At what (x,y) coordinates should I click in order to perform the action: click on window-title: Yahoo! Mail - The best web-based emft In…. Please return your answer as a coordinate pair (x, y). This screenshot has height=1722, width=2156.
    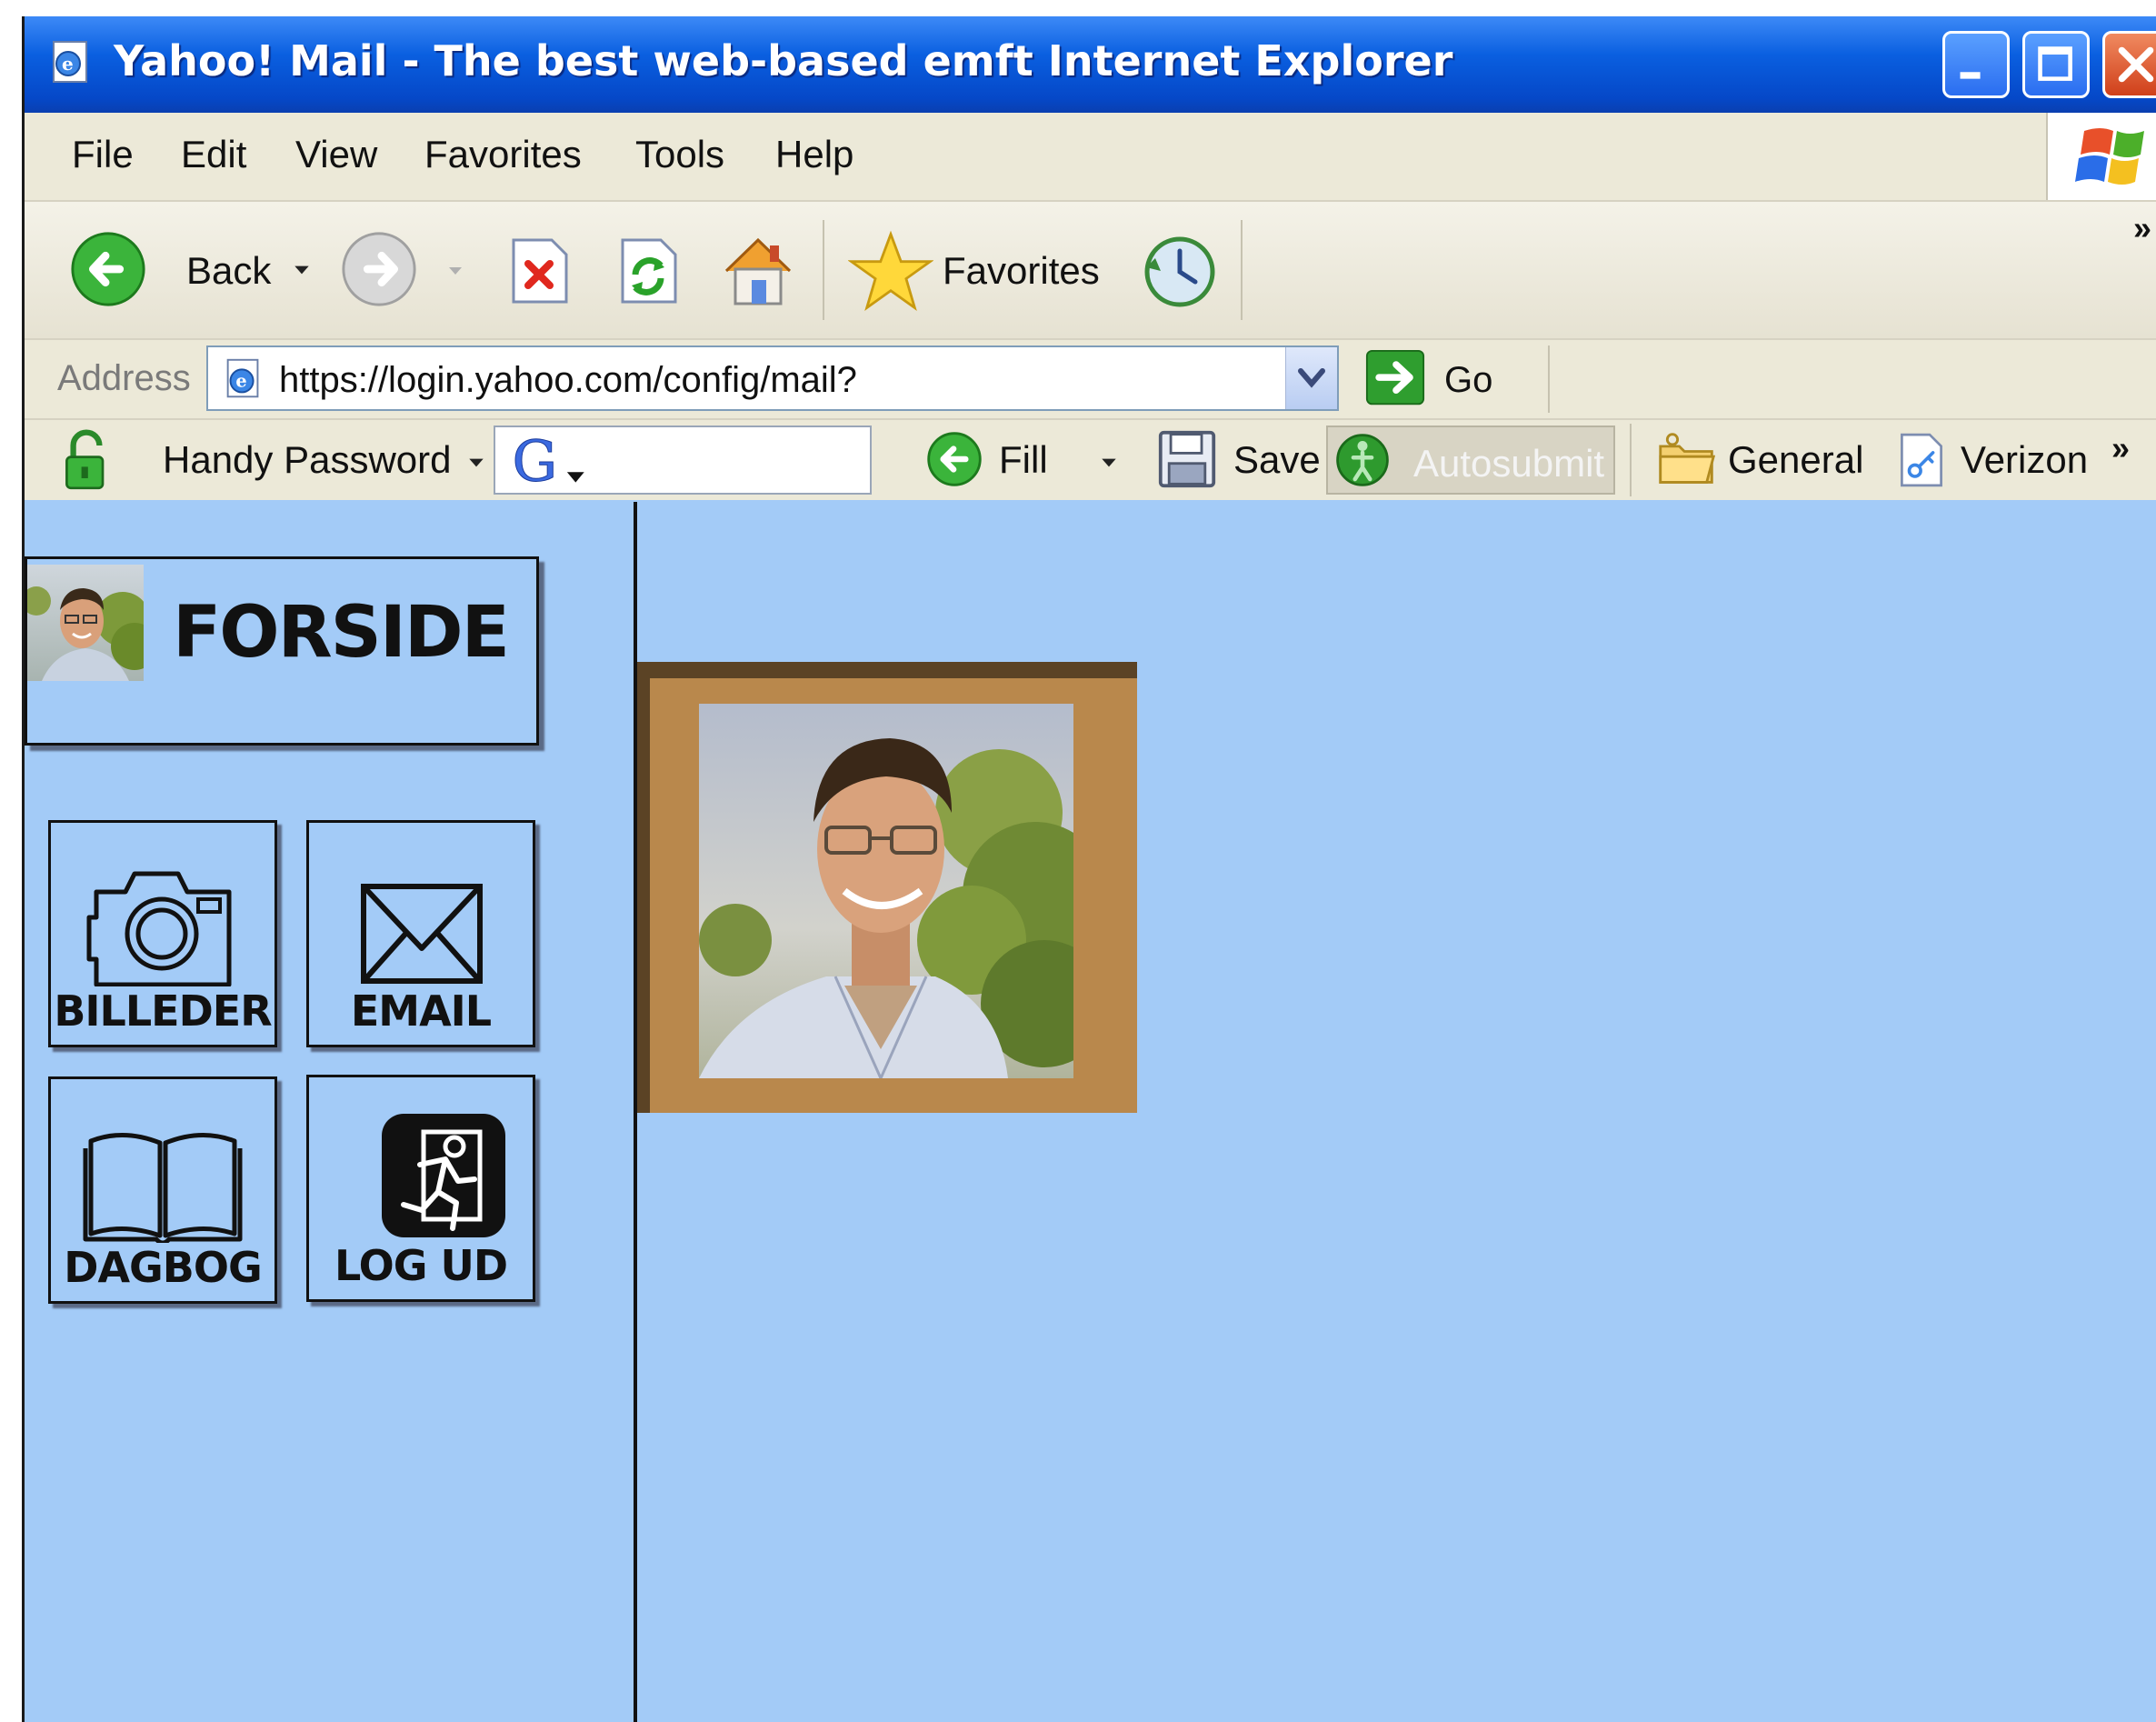
    Looking at the image, I should click on (784, 61).